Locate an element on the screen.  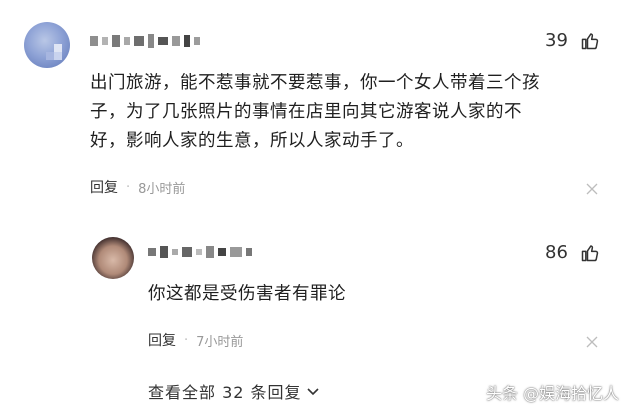
comment-actions: 回复 · 8小时前 is located at coordinates (137, 187).